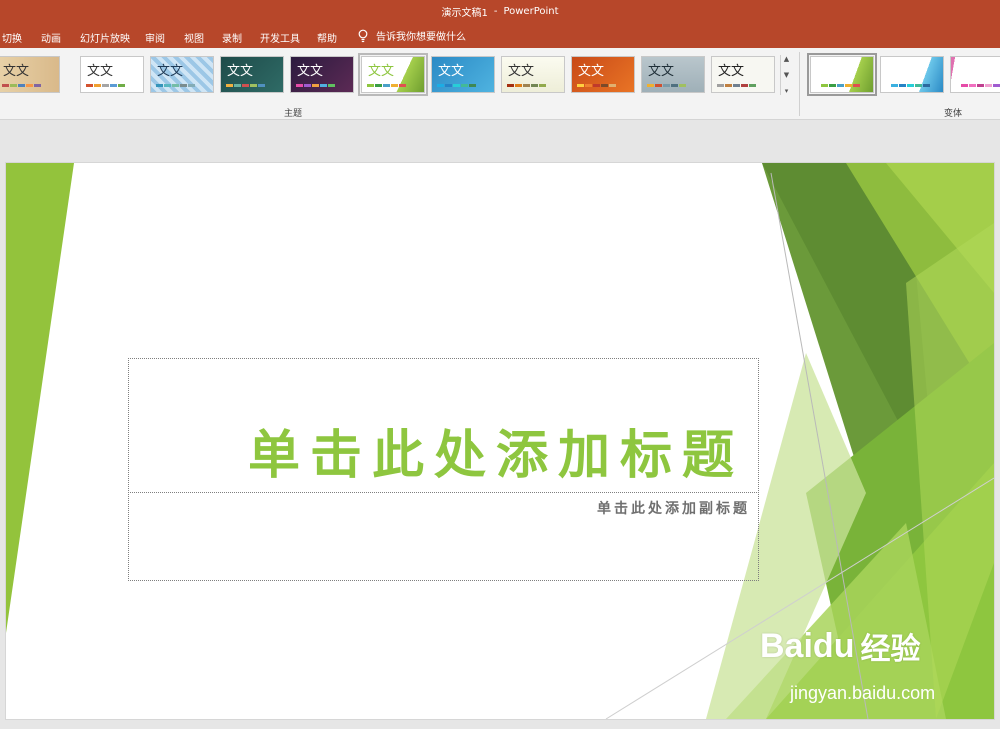 This screenshot has height=729, width=1000. Describe the element at coordinates (194, 37) in the screenshot. I see `tab-view: 视图` at that location.